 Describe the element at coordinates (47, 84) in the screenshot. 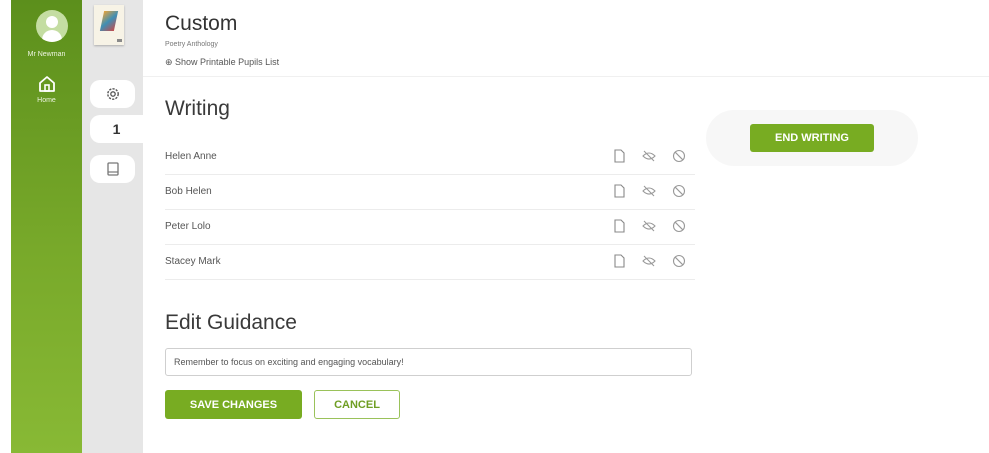

I see `home-icon` at that location.